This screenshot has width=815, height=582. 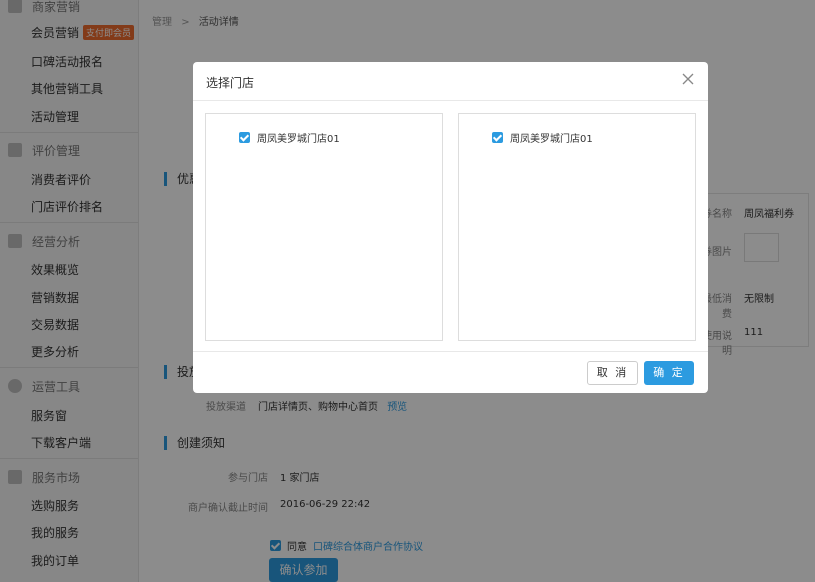 What do you see at coordinates (324, 227) in the screenshot?
I see `available-stores-panel: 周凤美罗城门店01` at bounding box center [324, 227].